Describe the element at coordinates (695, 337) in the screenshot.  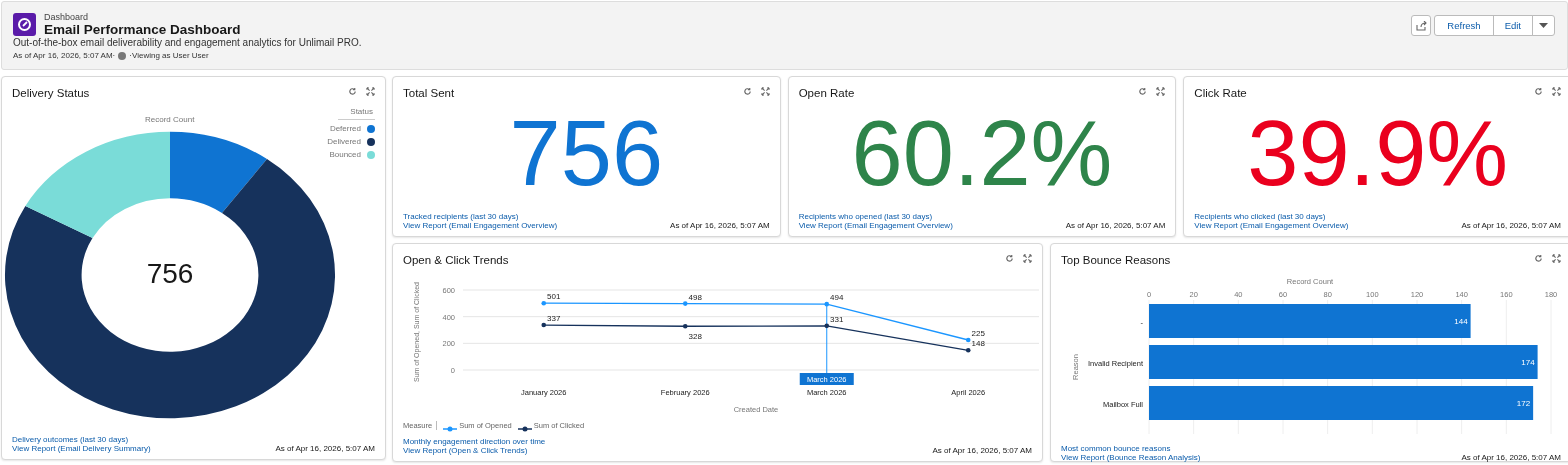
I see `data-label: 328` at that location.